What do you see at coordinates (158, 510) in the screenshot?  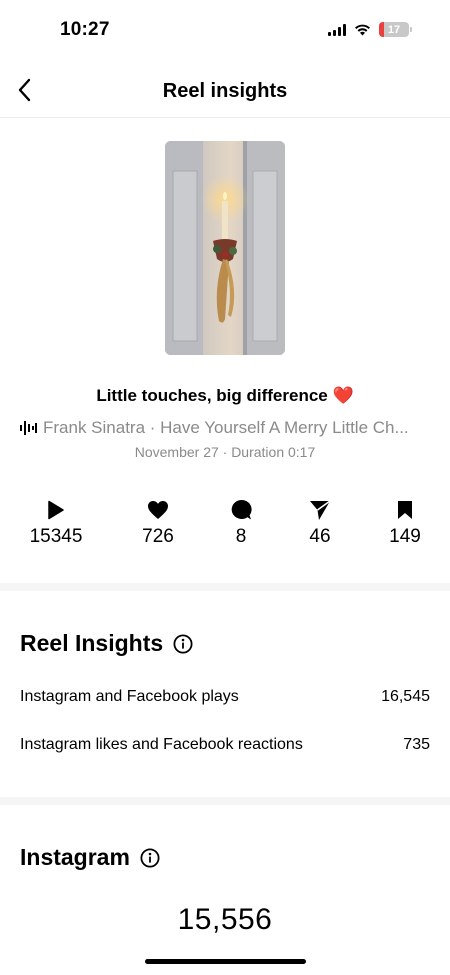 I see `heart-icon` at bounding box center [158, 510].